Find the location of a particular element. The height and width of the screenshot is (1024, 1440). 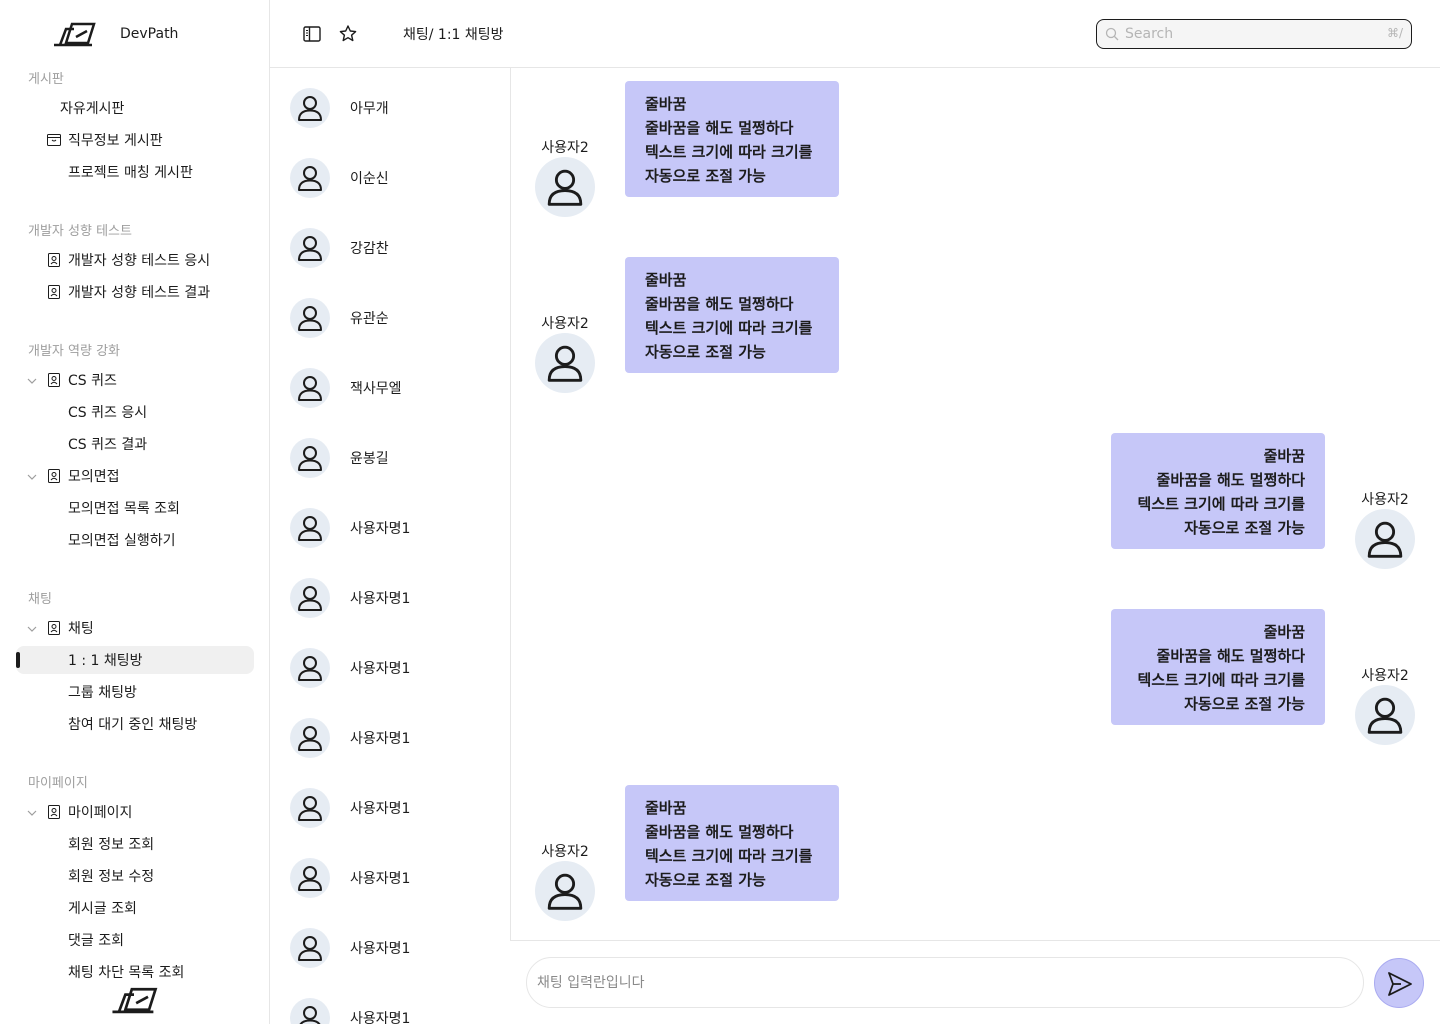

search-box: ⌘/ is located at coordinates (1254, 34).